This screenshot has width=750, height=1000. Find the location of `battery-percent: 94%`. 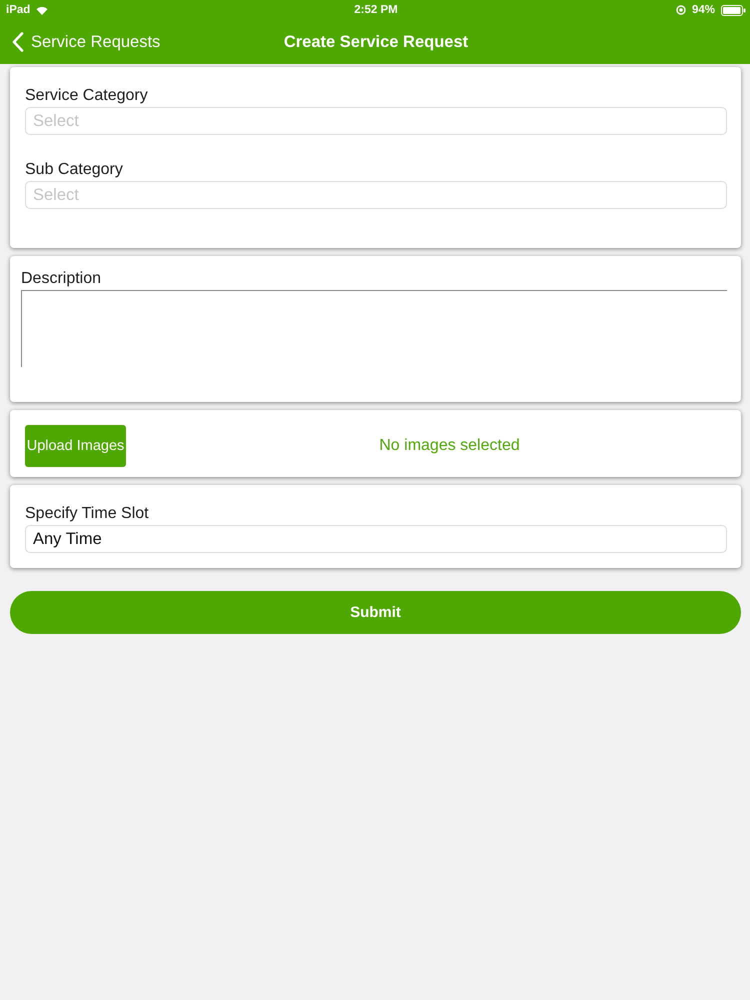

battery-percent: 94% is located at coordinates (703, 10).